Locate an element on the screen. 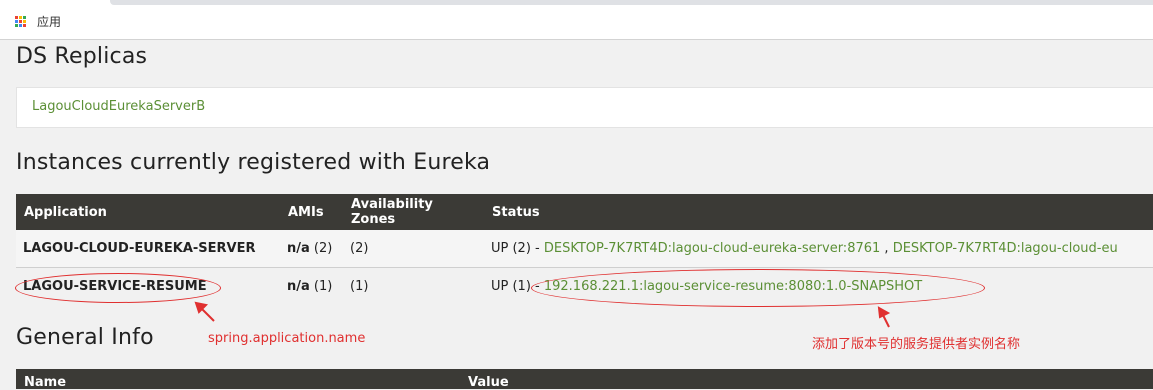  annotation-instance-note: 添加了版本号的服务提供者实例名称 is located at coordinates (916, 344).